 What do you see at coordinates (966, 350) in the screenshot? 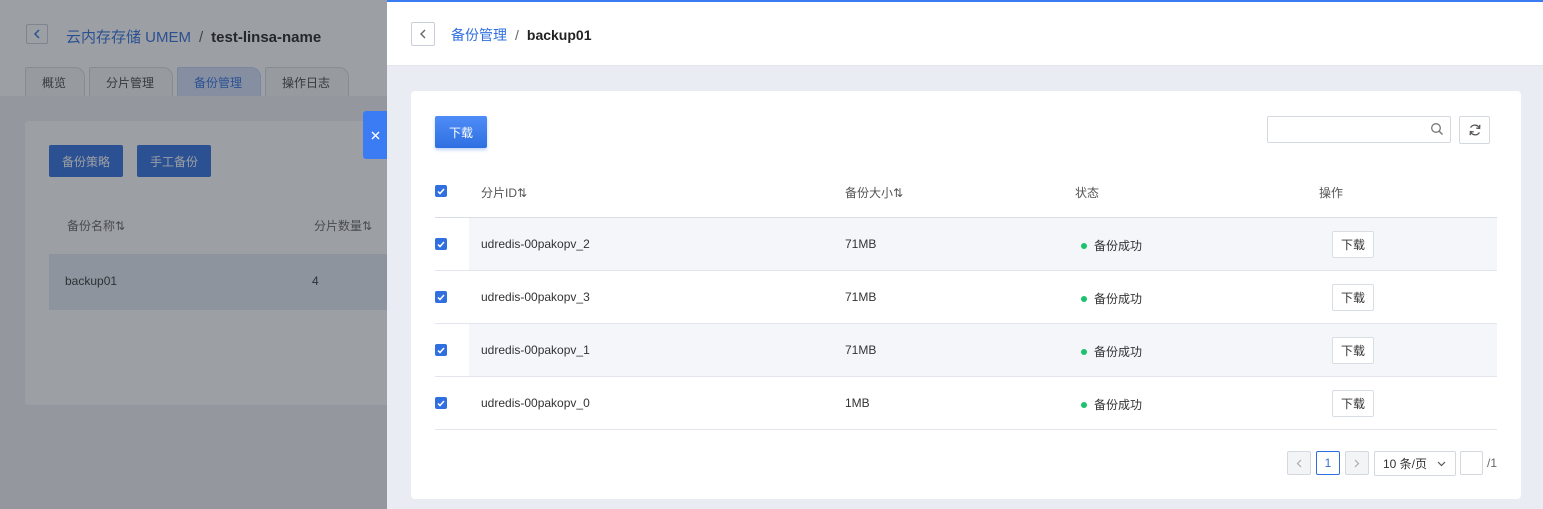
I see `table-row: udredis-00pakopv_1 71MB 备份成功 下载` at bounding box center [966, 350].